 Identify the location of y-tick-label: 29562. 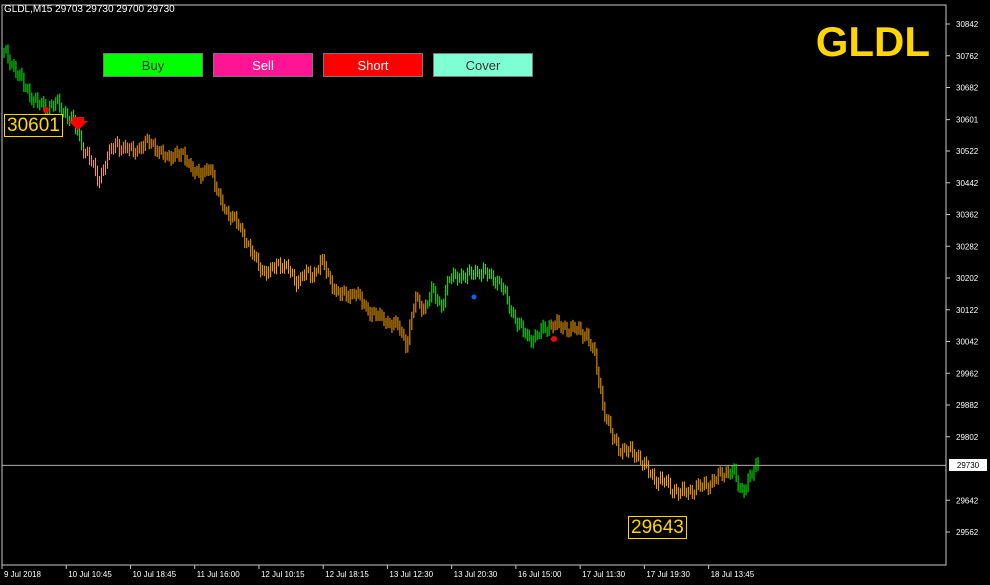
(967, 532).